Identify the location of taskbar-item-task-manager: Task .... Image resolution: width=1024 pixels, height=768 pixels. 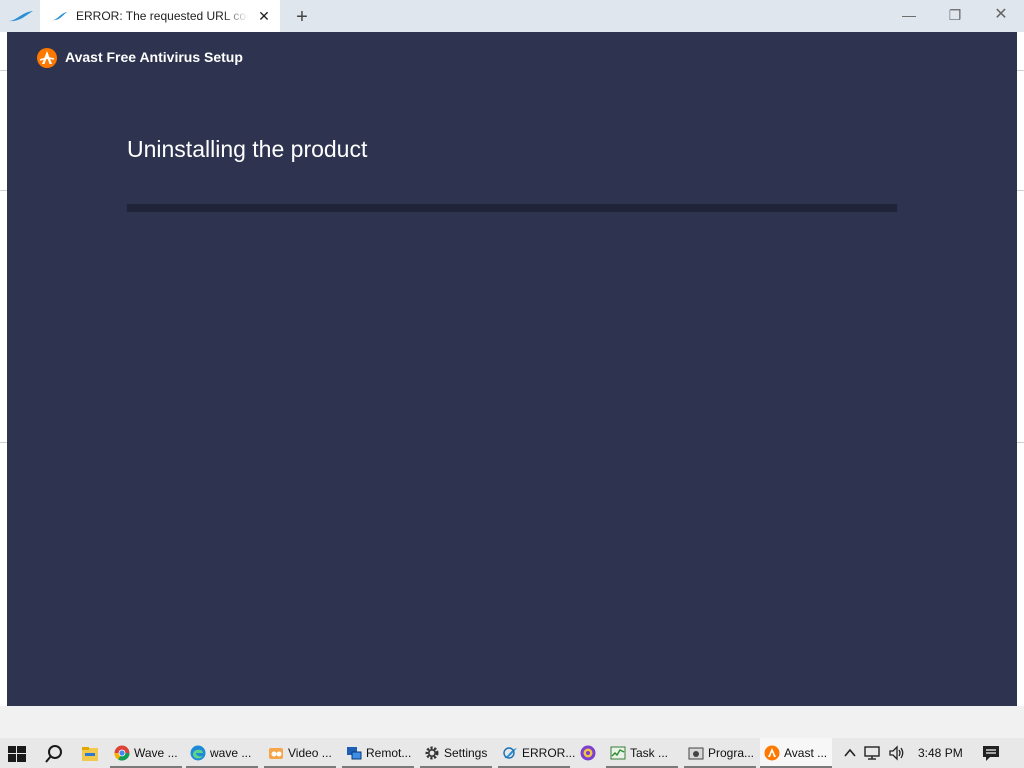
(642, 753).